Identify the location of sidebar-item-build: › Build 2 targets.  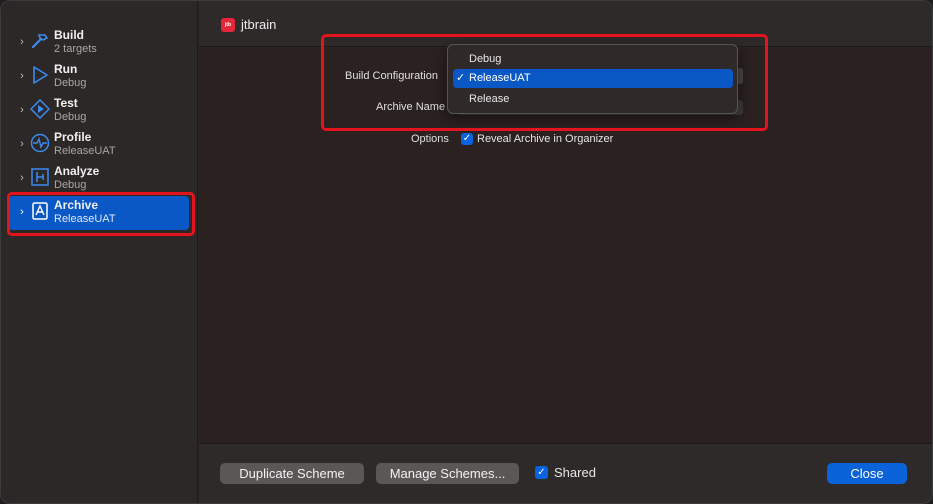
(99, 43).